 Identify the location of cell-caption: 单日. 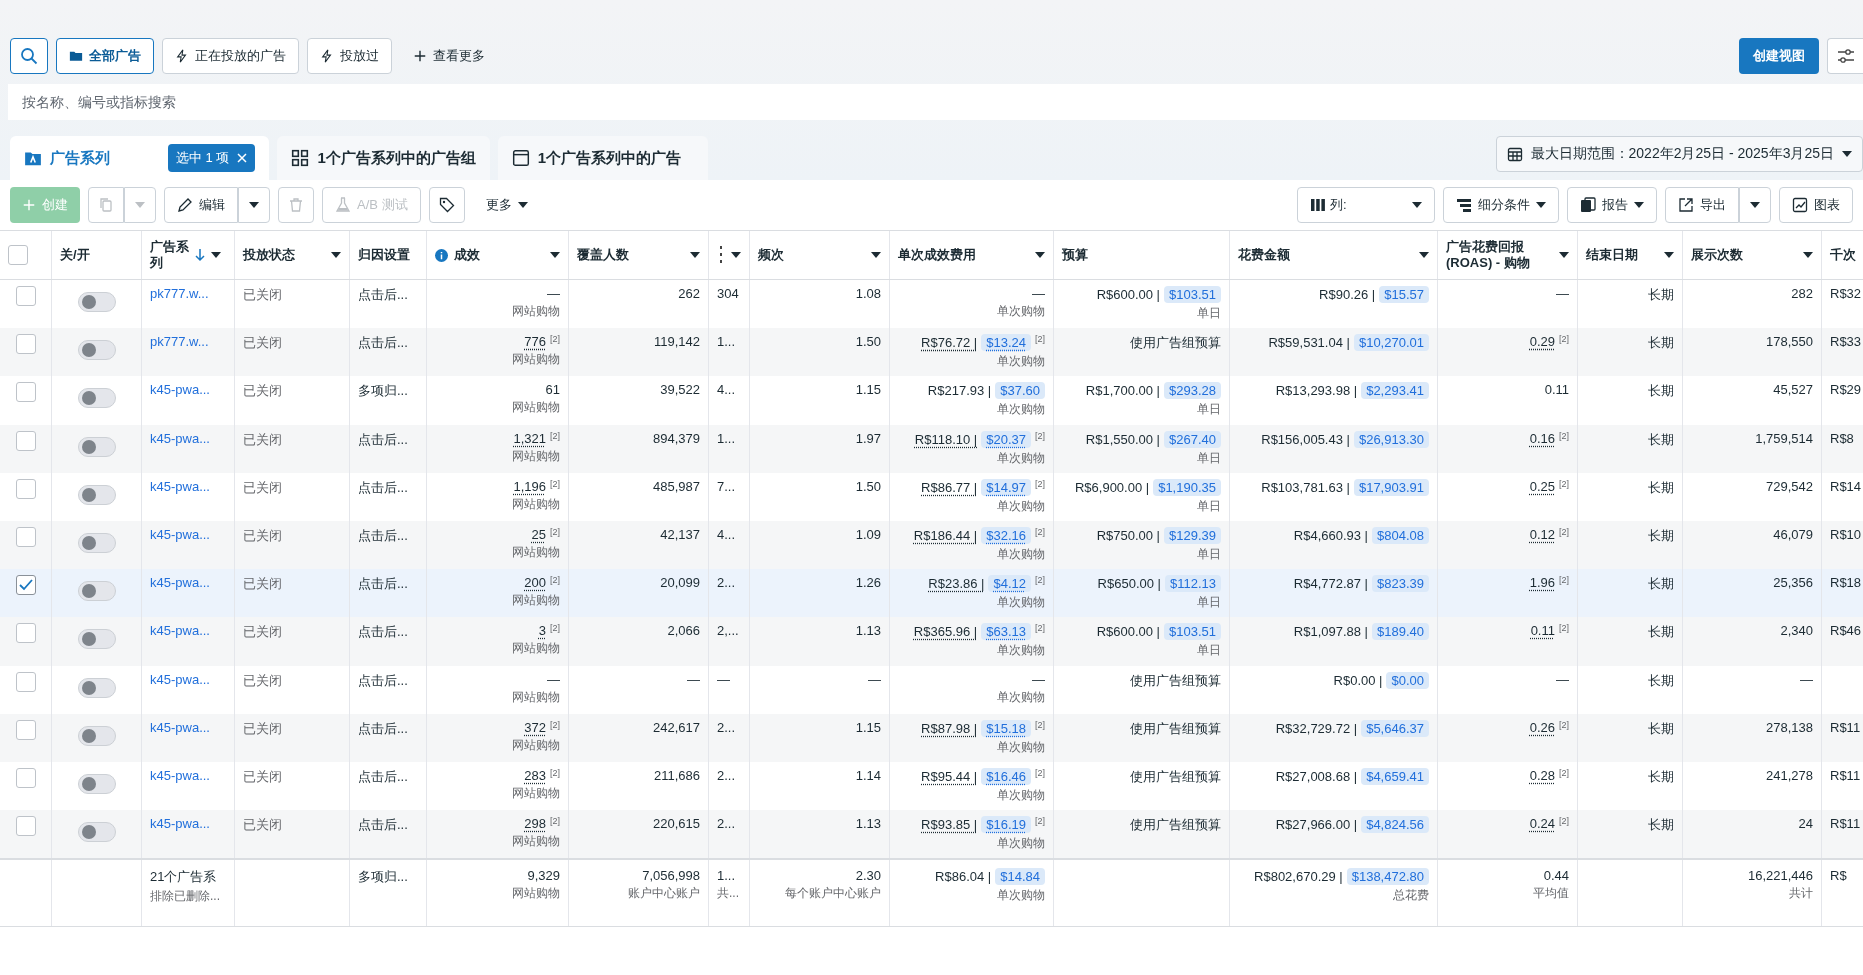
(1209, 313).